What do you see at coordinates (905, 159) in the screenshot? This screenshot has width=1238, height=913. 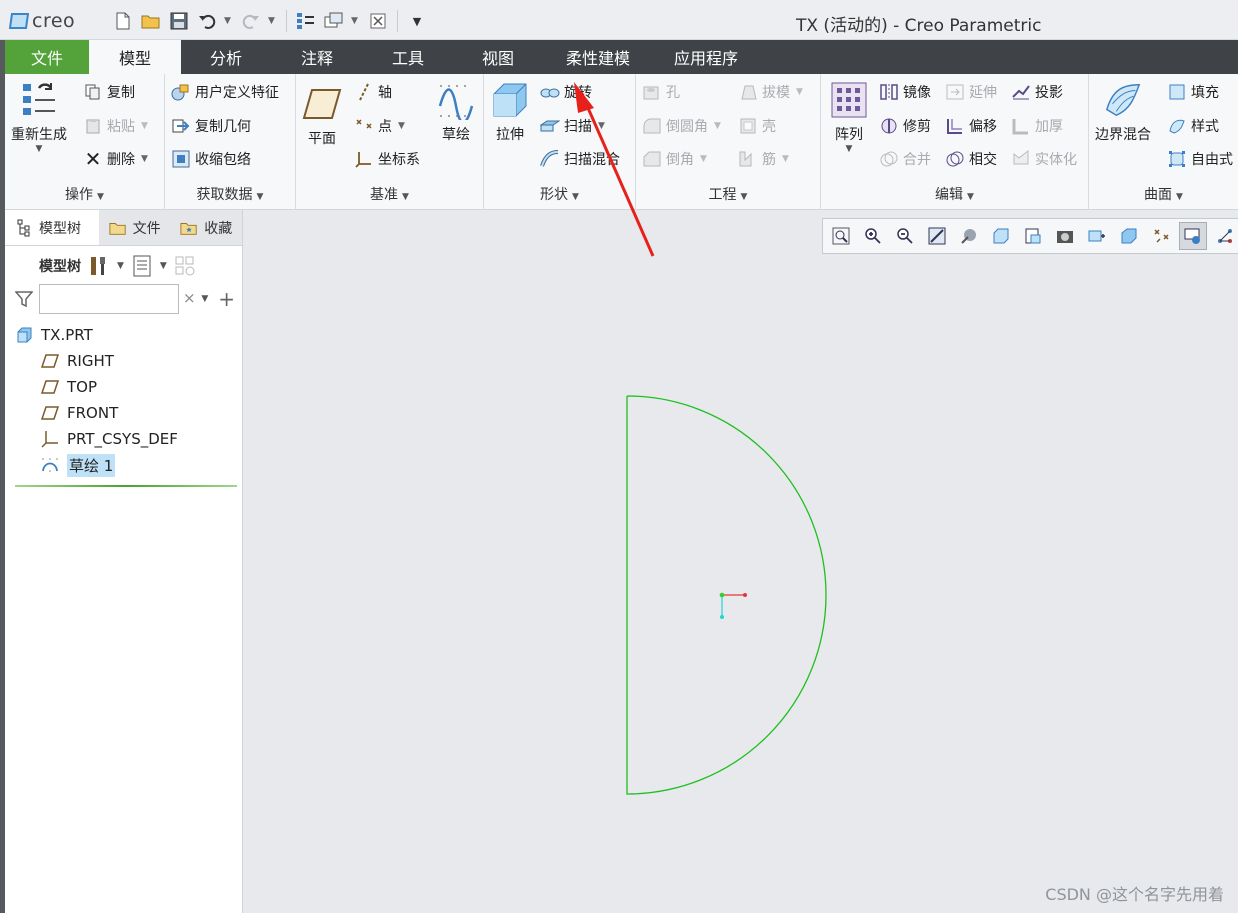 I see `merge-button: 合并` at bounding box center [905, 159].